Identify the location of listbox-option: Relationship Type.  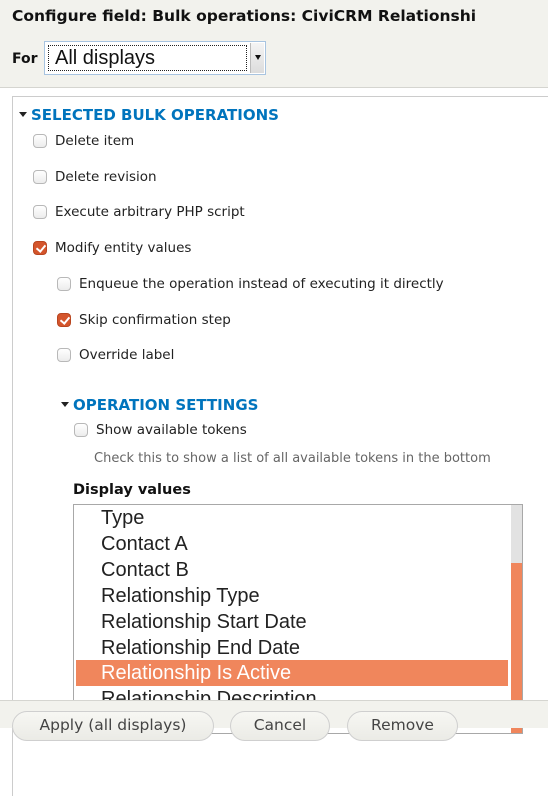
(292, 596).